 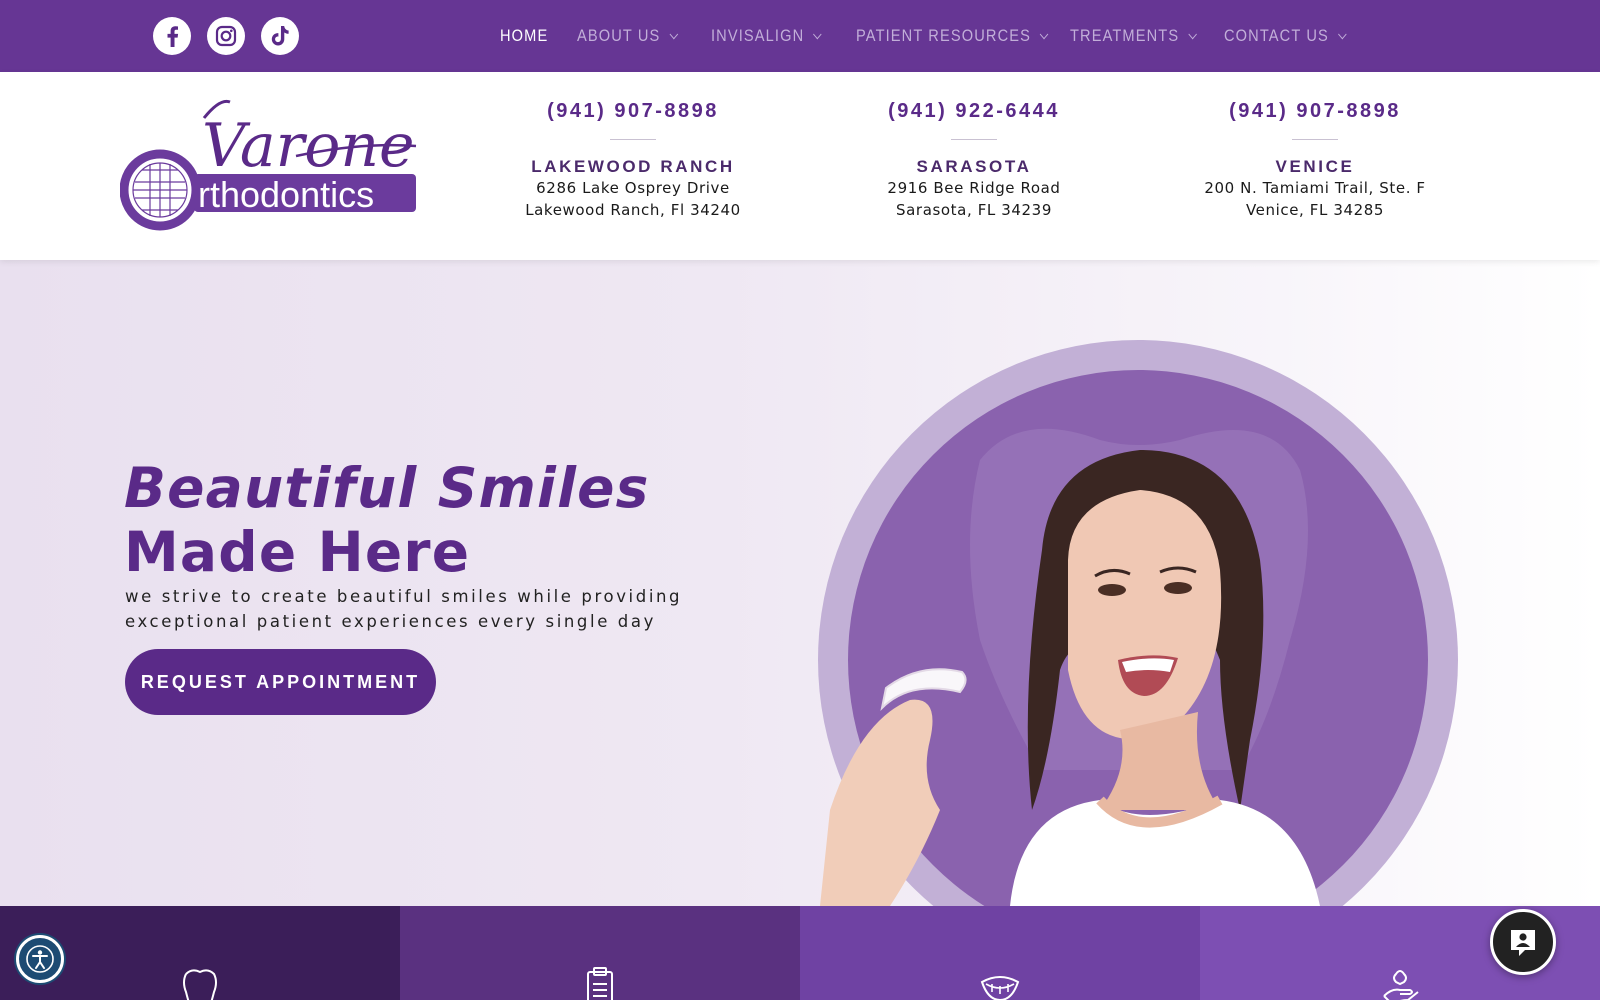 I want to click on nav-item-treatments: TREATMENTS, so click(x=1133, y=36).